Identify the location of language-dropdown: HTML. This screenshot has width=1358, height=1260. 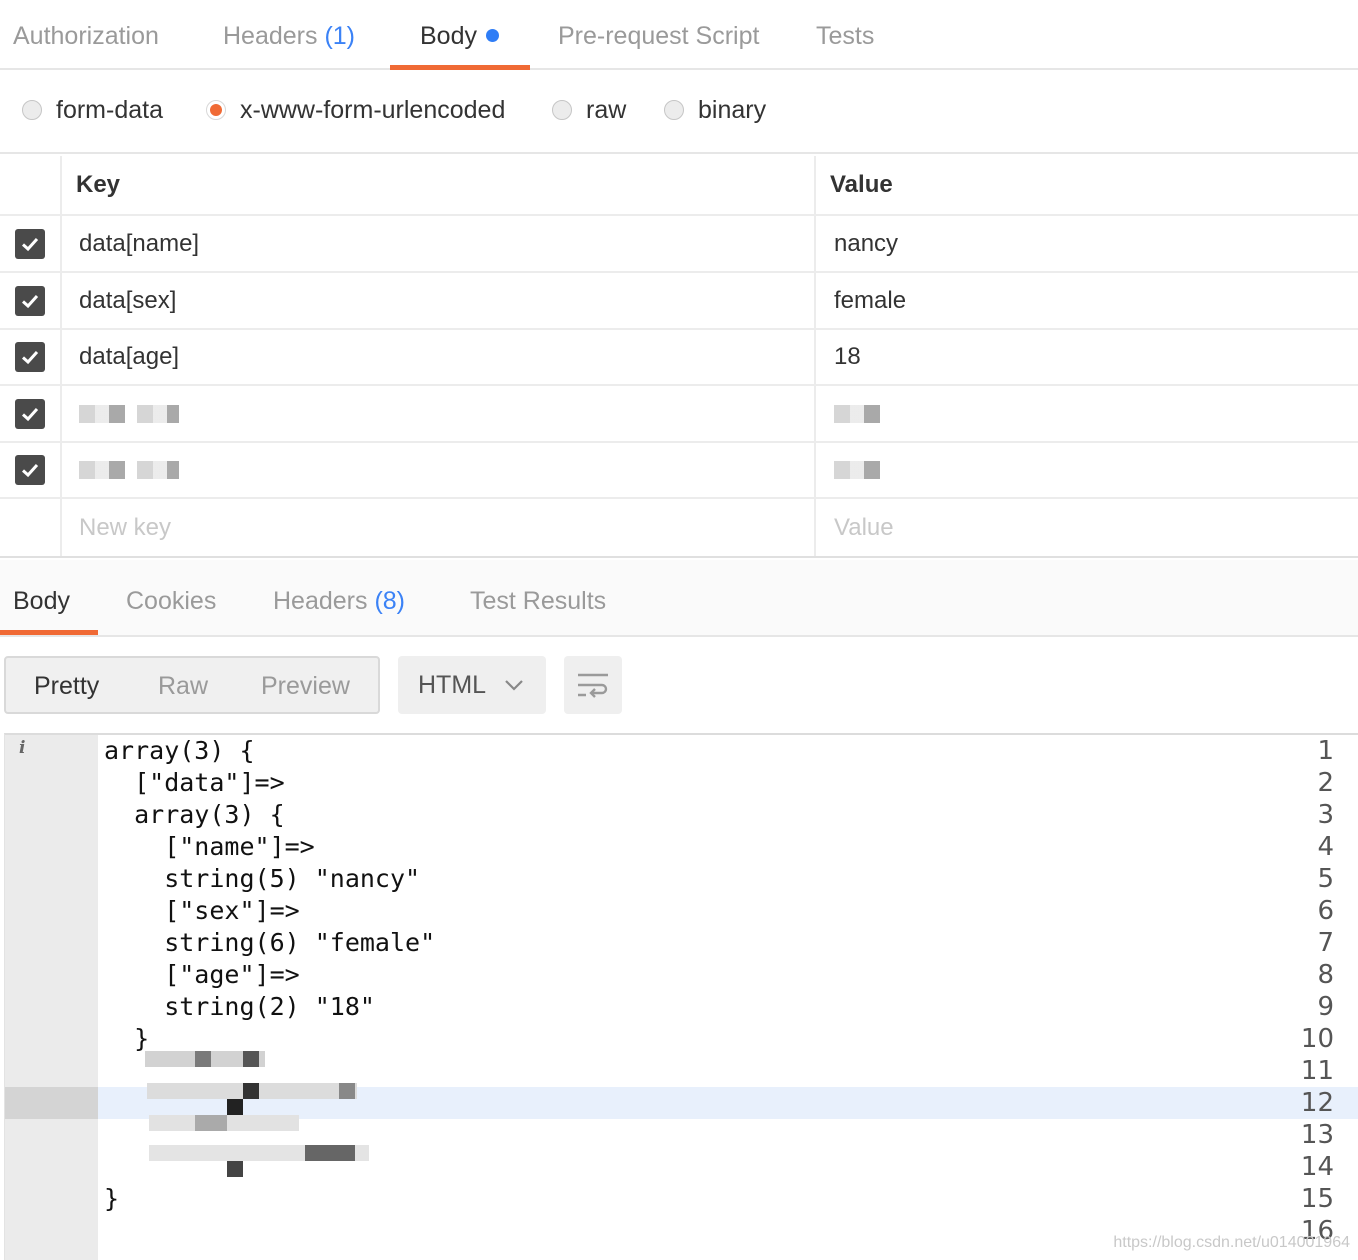
(472, 685).